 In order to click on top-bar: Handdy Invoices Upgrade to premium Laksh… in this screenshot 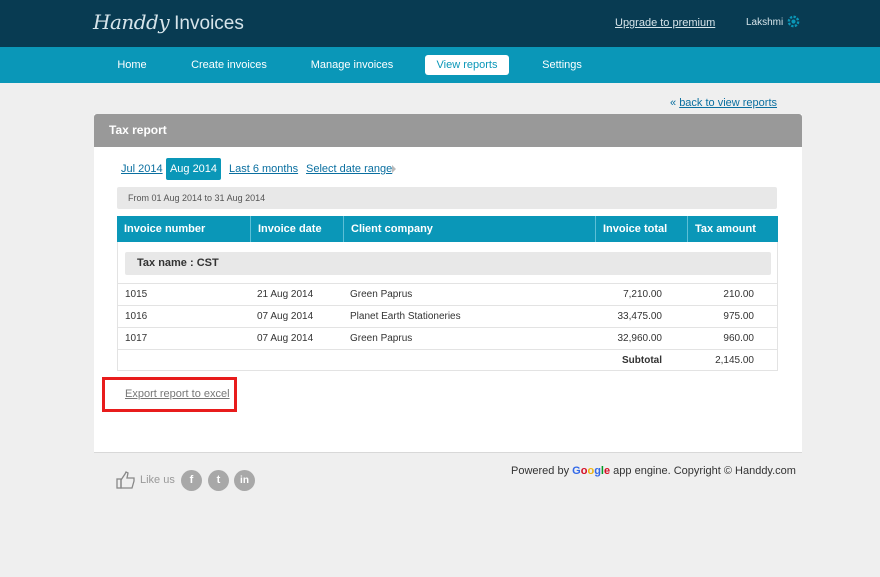, I will do `click(440, 23)`.